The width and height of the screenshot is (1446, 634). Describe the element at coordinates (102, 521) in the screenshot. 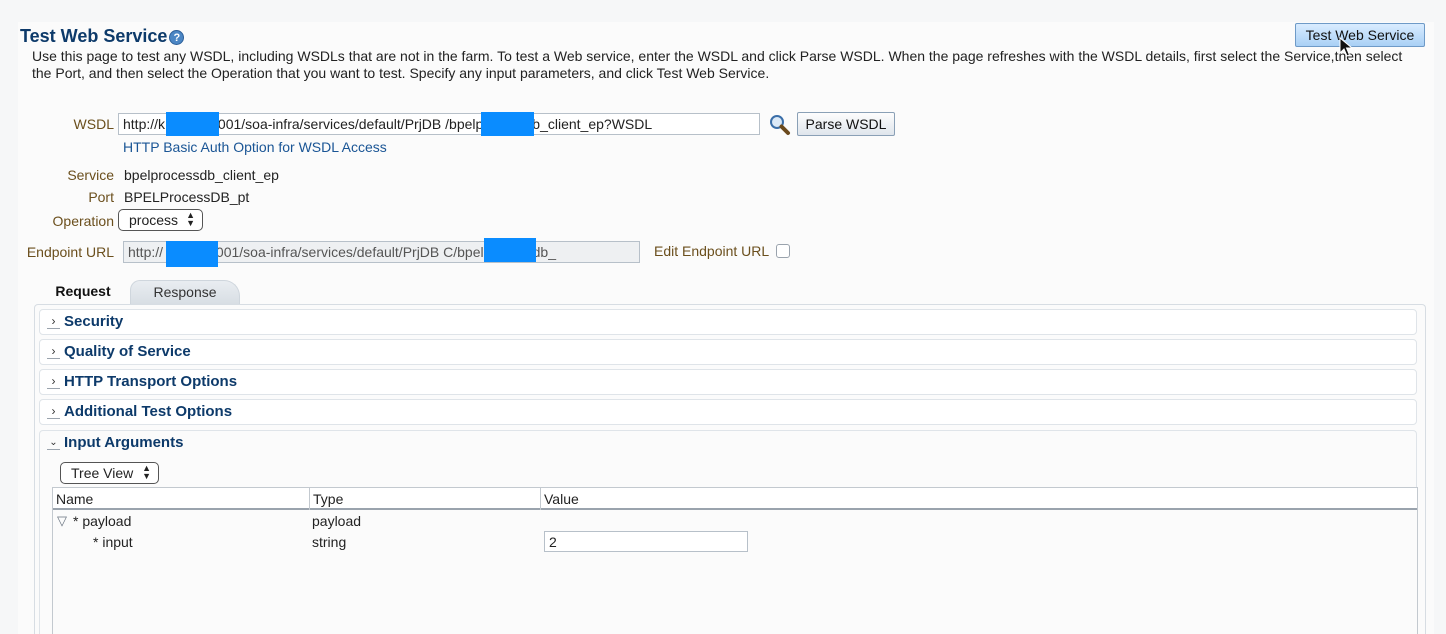

I see `cell-name: * payload` at that location.